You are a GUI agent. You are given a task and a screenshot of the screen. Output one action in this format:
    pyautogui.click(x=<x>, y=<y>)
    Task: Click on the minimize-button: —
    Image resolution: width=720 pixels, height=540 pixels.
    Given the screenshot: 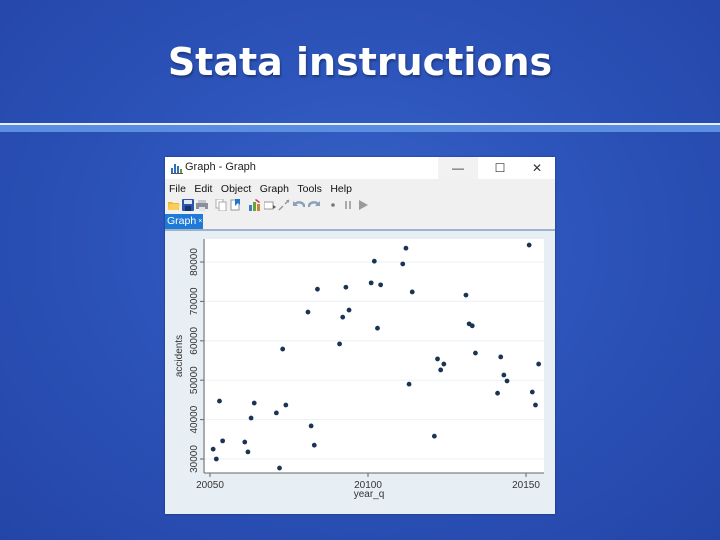 What is the action you would take?
    pyautogui.click(x=458, y=168)
    